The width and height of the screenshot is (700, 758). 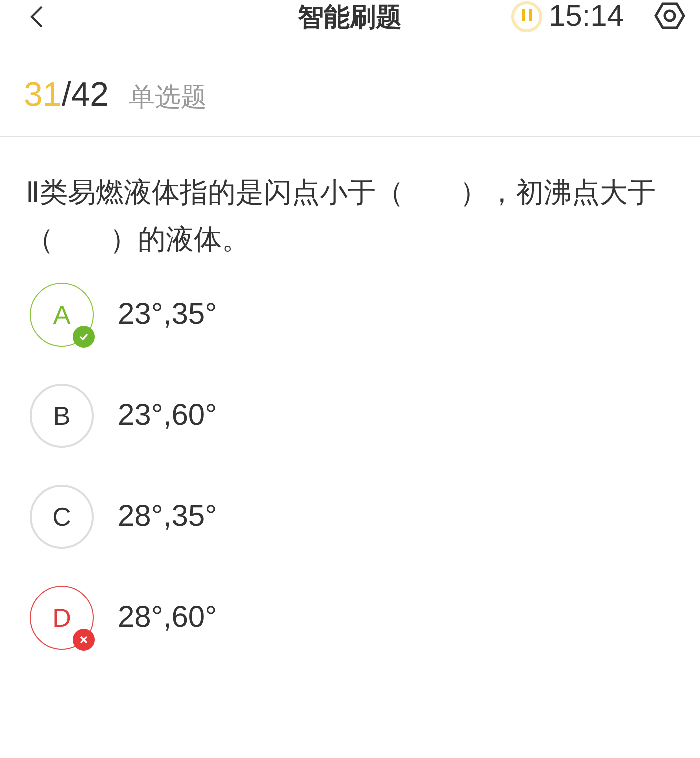 What do you see at coordinates (586, 17) in the screenshot?
I see `timer-text: 15:14` at bounding box center [586, 17].